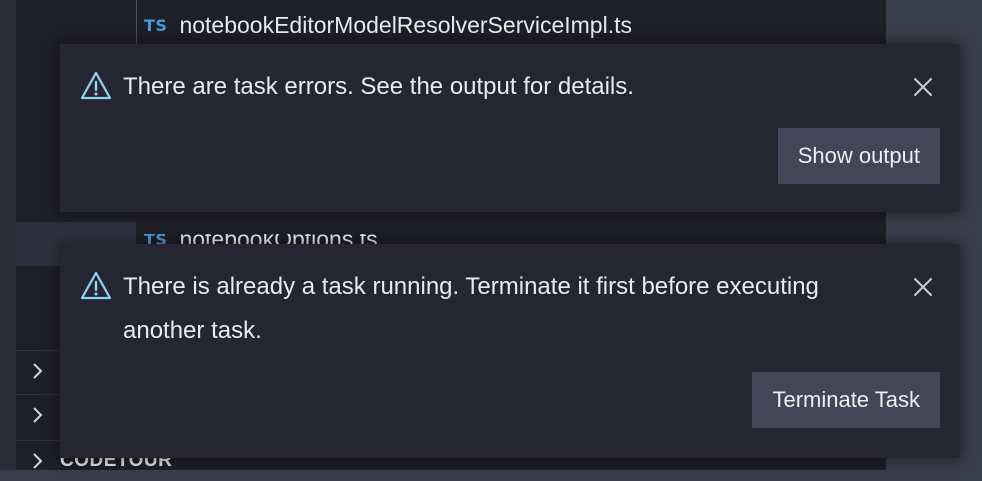  I want to click on show-output-button: Show output, so click(858, 156).